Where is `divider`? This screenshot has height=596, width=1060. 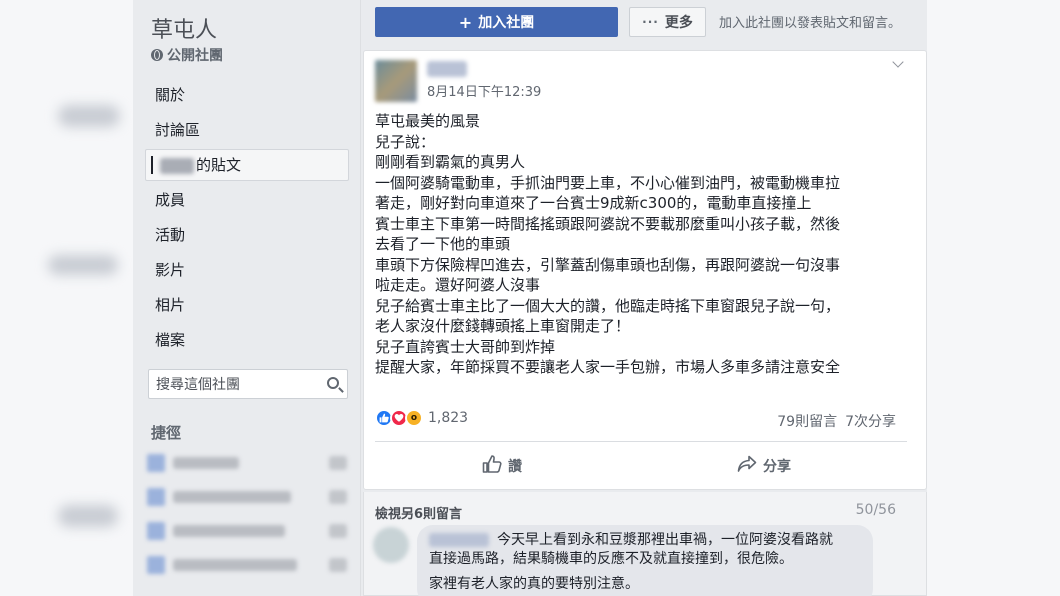 divider is located at coordinates (641, 441).